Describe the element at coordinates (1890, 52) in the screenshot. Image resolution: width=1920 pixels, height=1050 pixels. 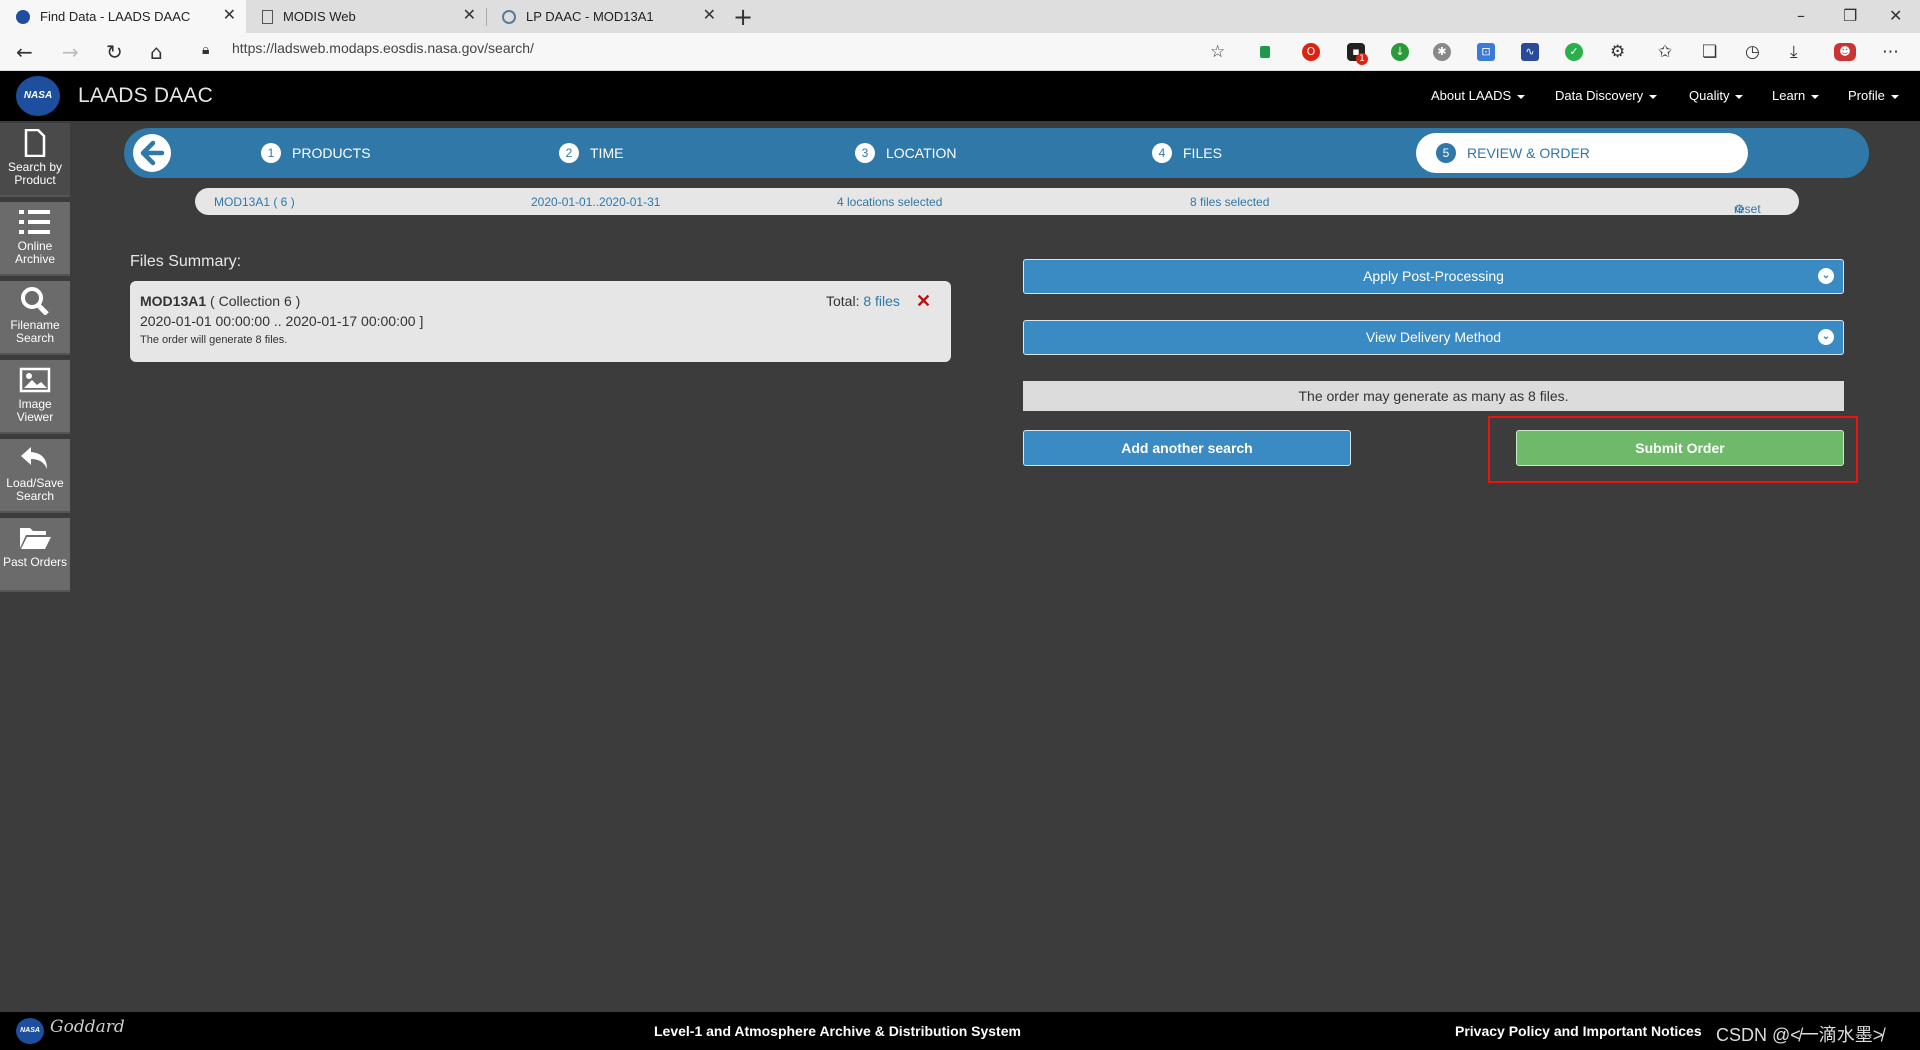
I see `more-menu-icon: ⋯` at that location.